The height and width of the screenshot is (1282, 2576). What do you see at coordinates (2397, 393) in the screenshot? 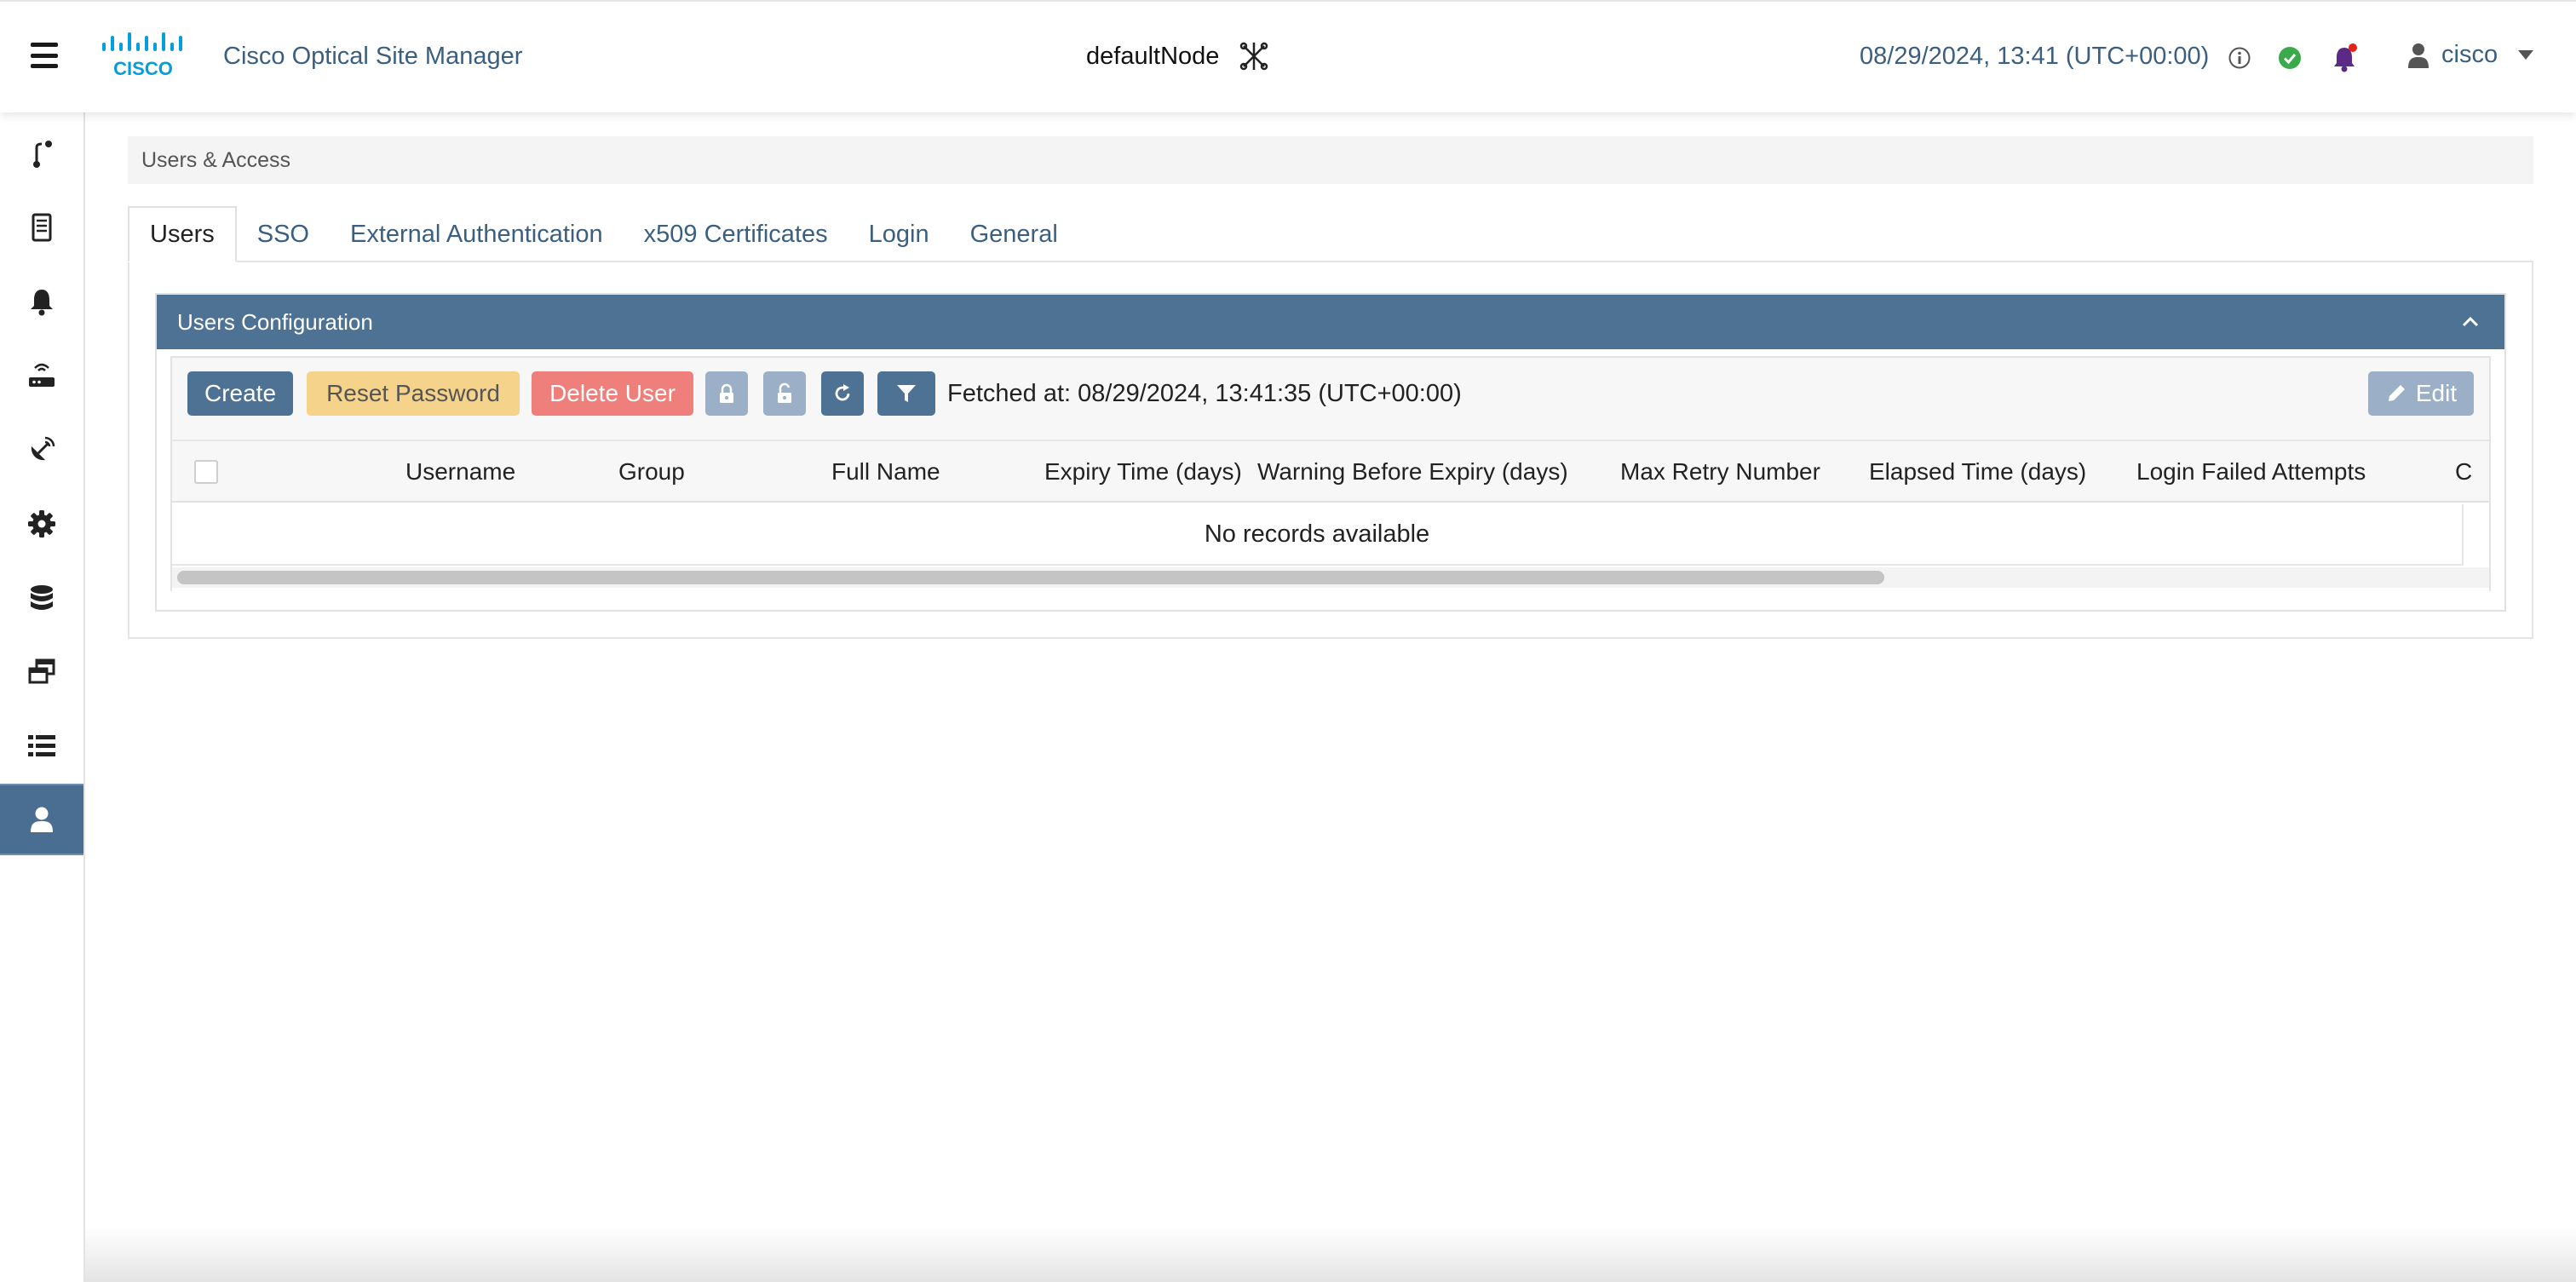
I see `pencil-icon` at bounding box center [2397, 393].